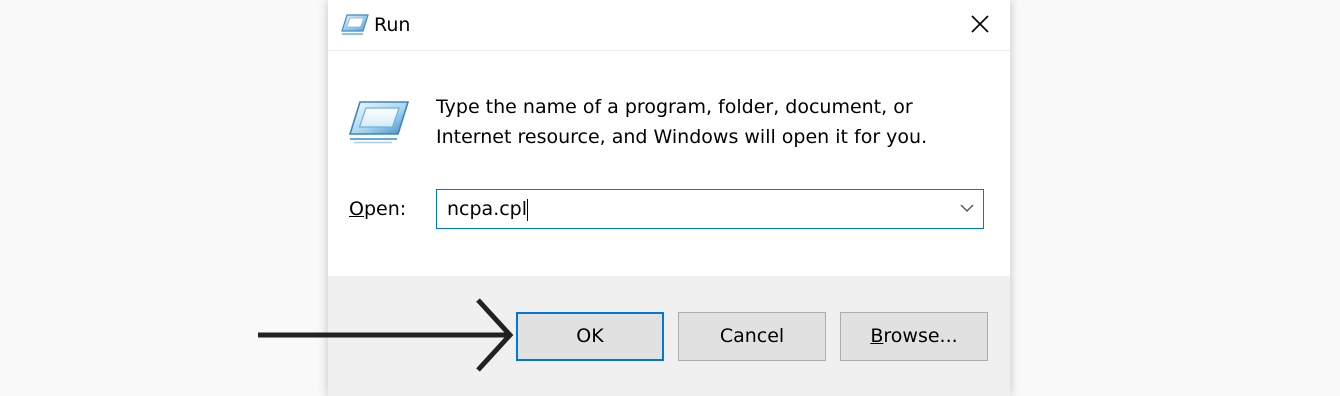  I want to click on close-icon, so click(980, 24).